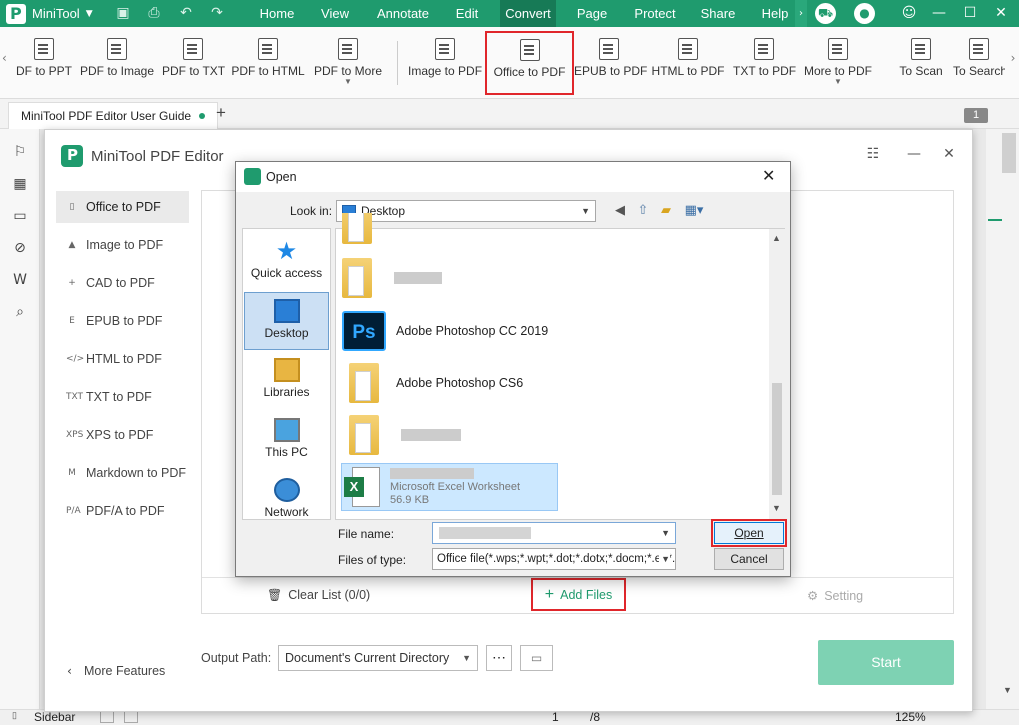 This screenshot has width=1019, height=725. I want to click on ribbon-pdf-to-ppt: DF to PPT, so click(44, 63).